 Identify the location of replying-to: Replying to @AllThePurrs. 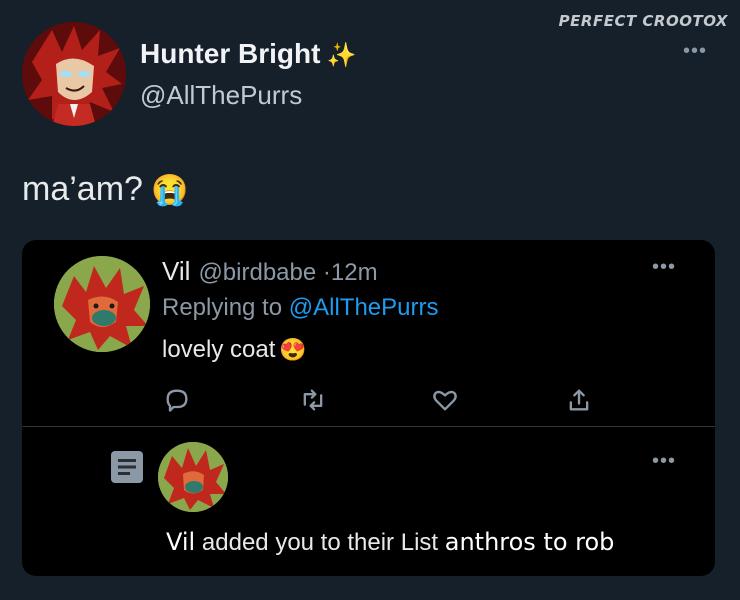
(300, 308).